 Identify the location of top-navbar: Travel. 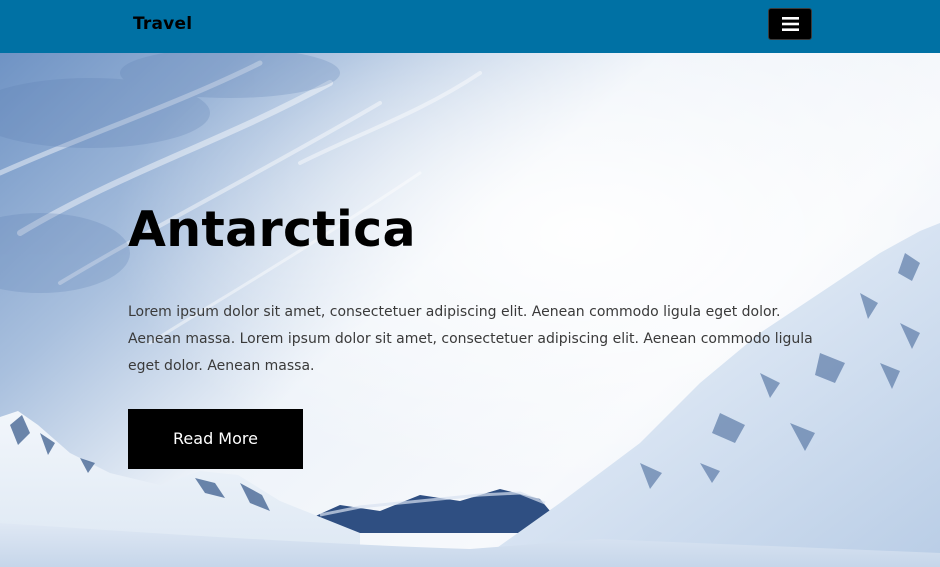
(470, 26).